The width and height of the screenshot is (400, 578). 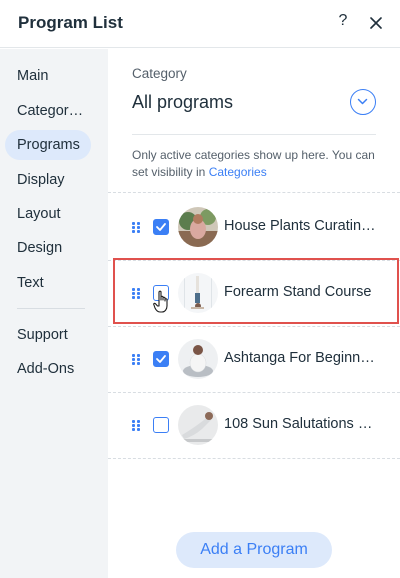 I want to click on program-name: Ashtanga For Beginners, so click(x=301, y=358).